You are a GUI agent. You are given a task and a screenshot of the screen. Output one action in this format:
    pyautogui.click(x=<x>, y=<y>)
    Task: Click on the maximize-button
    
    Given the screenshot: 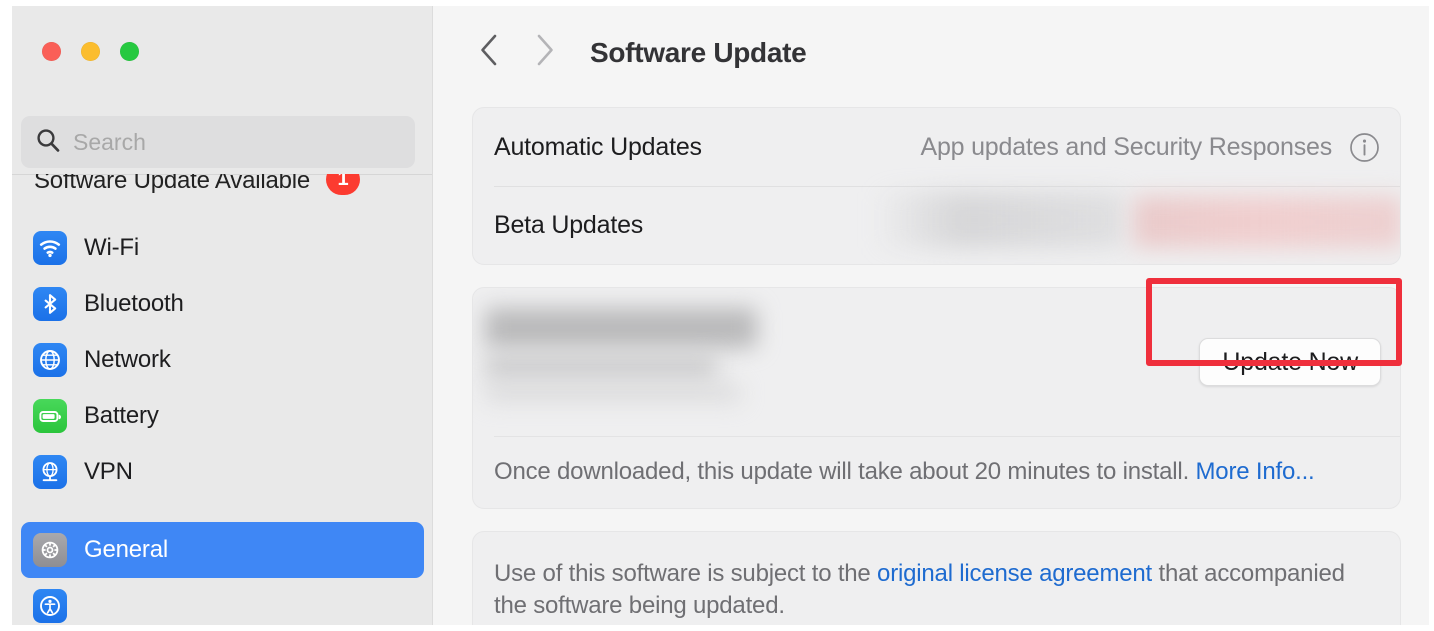 What is the action you would take?
    pyautogui.click(x=129, y=51)
    